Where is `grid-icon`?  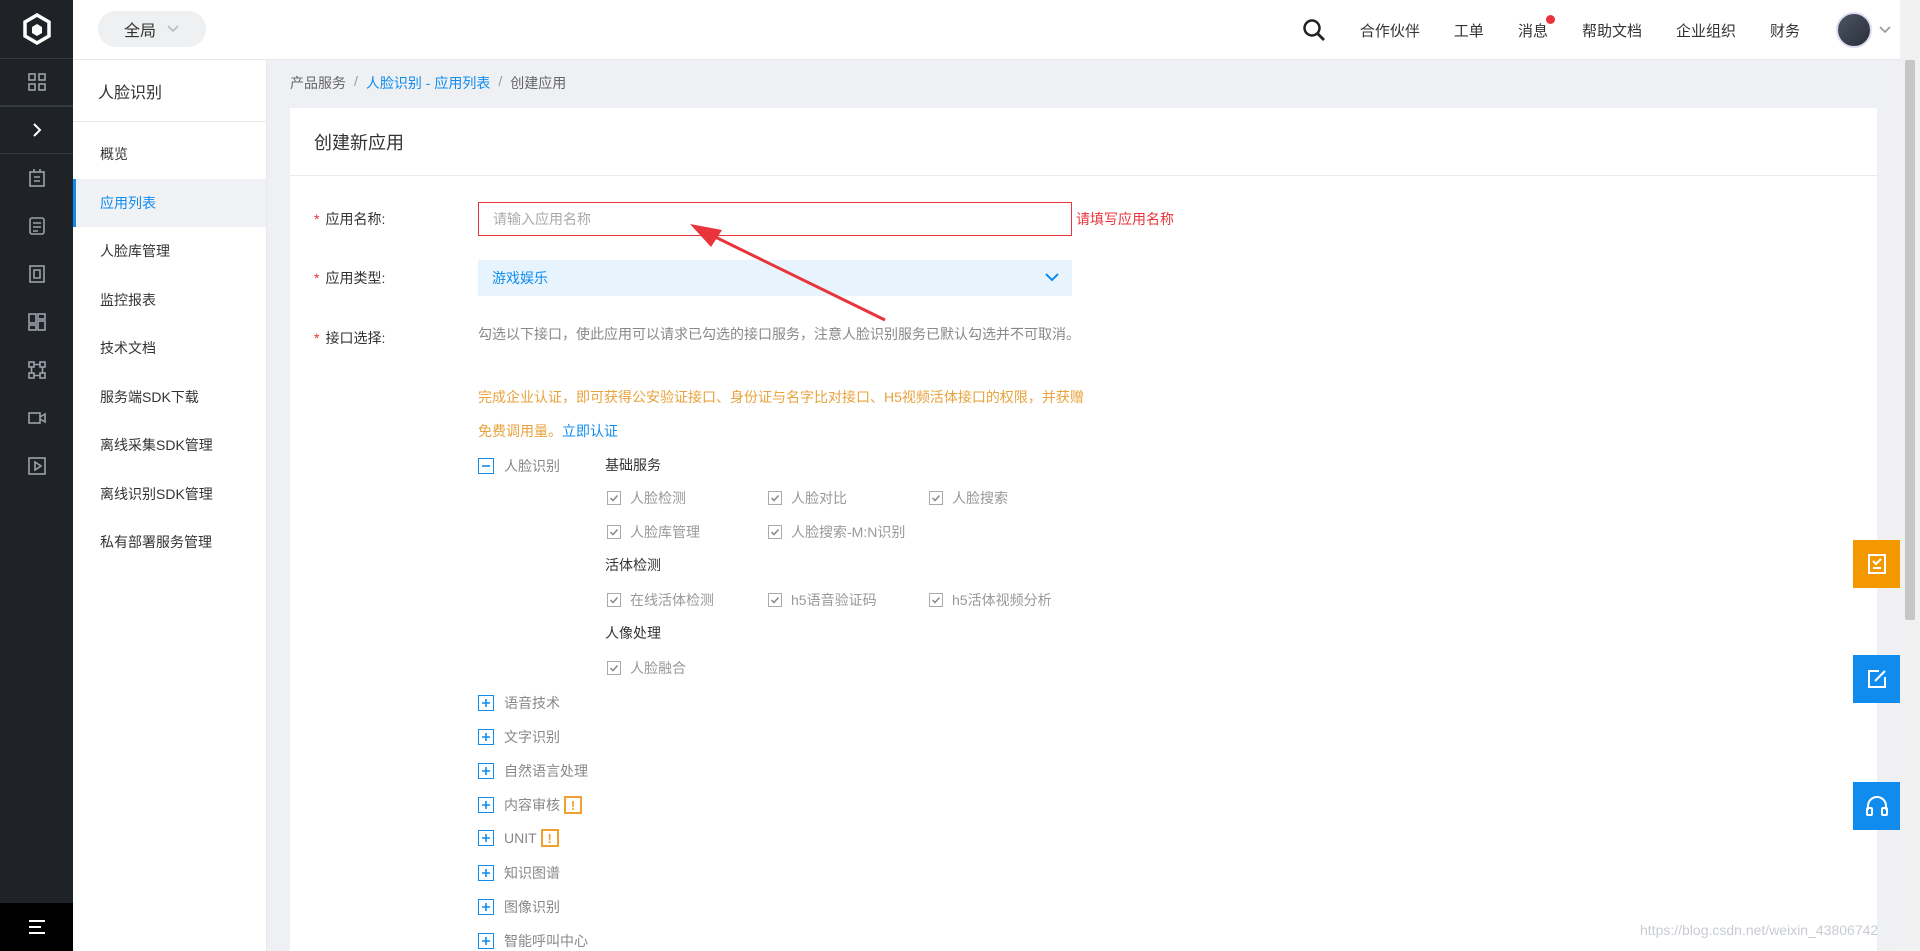
grid-icon is located at coordinates (36, 82).